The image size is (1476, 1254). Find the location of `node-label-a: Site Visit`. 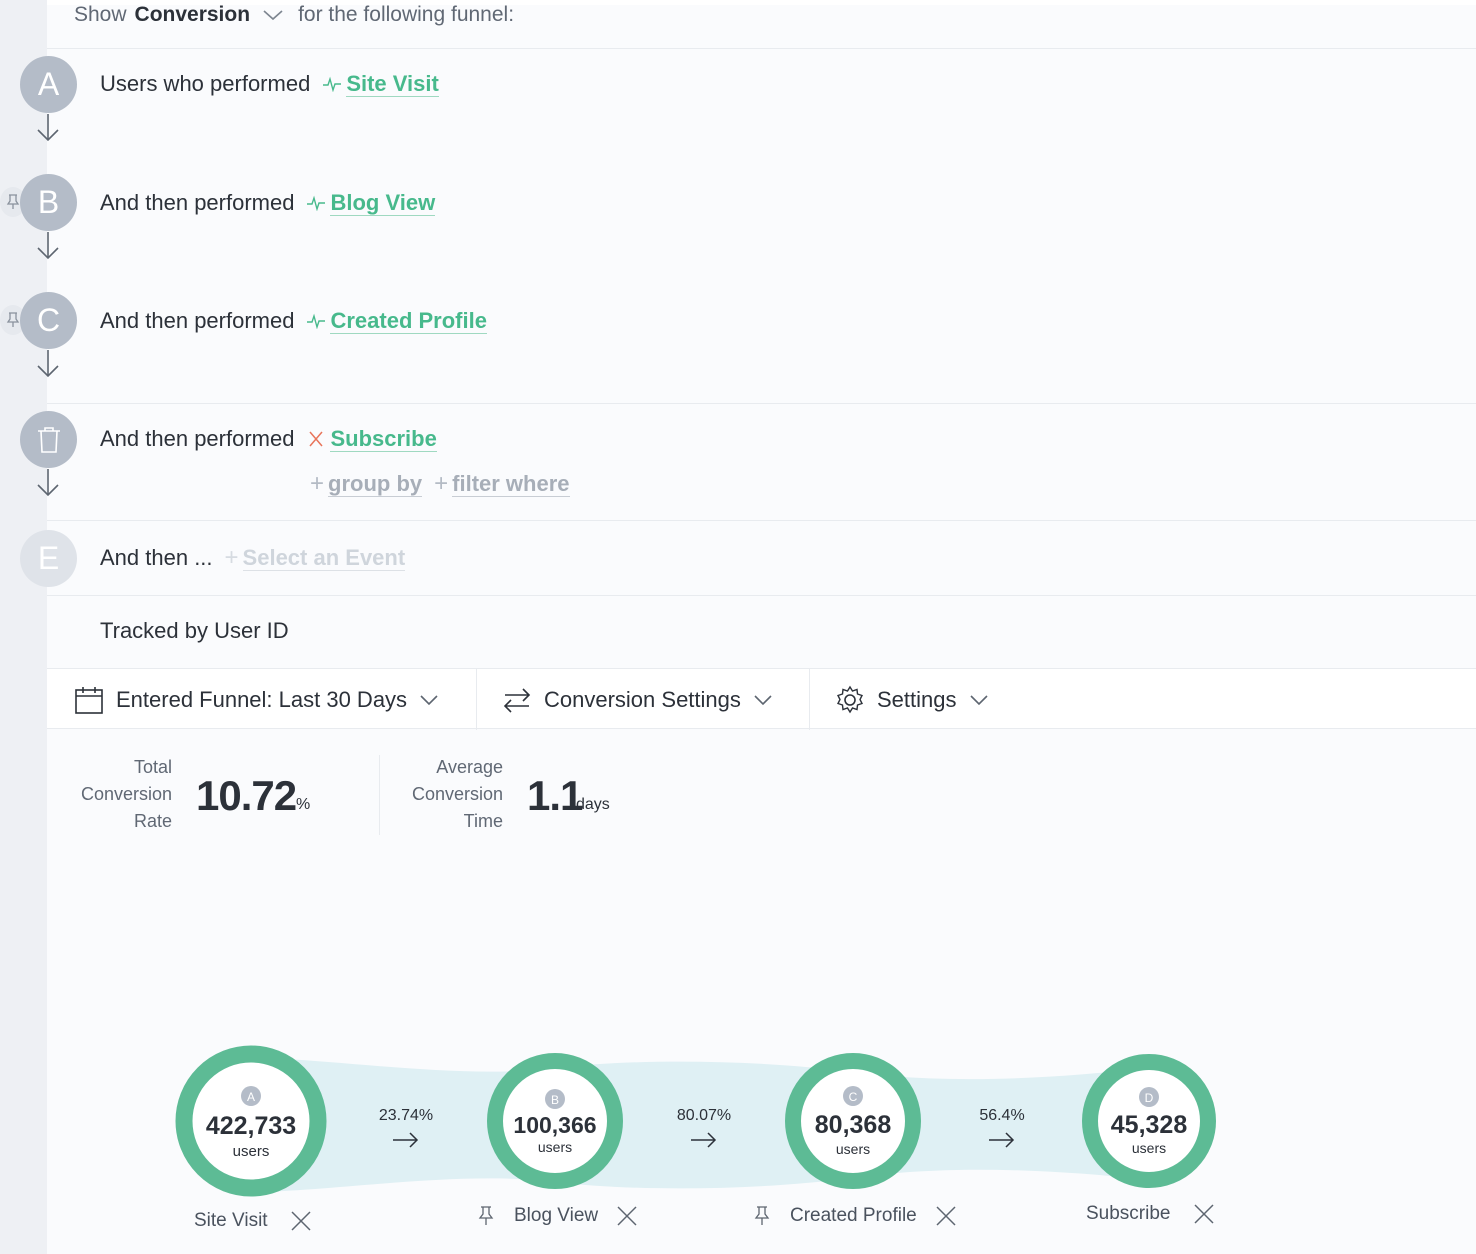

node-label-a: Site Visit is located at coordinates (253, 1221).